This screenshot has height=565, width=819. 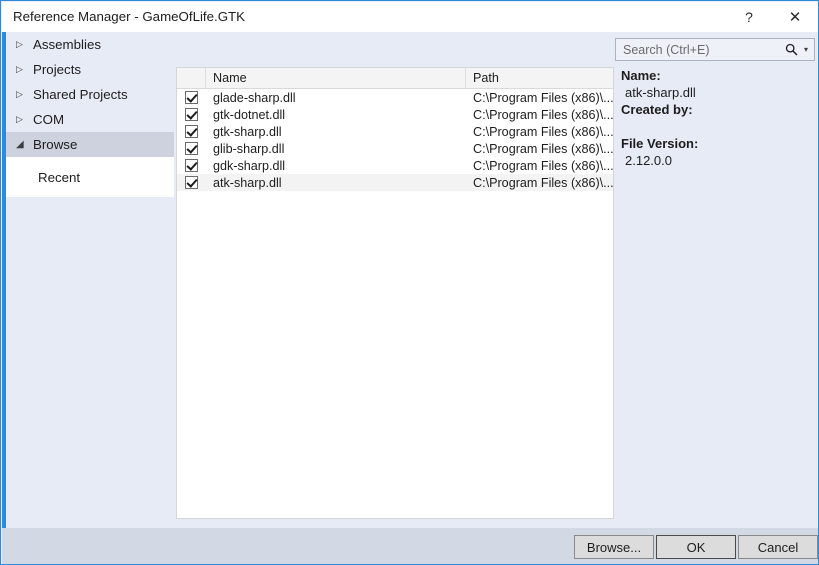 I want to click on detail-created-by-group: Created by:, so click(x=718, y=118).